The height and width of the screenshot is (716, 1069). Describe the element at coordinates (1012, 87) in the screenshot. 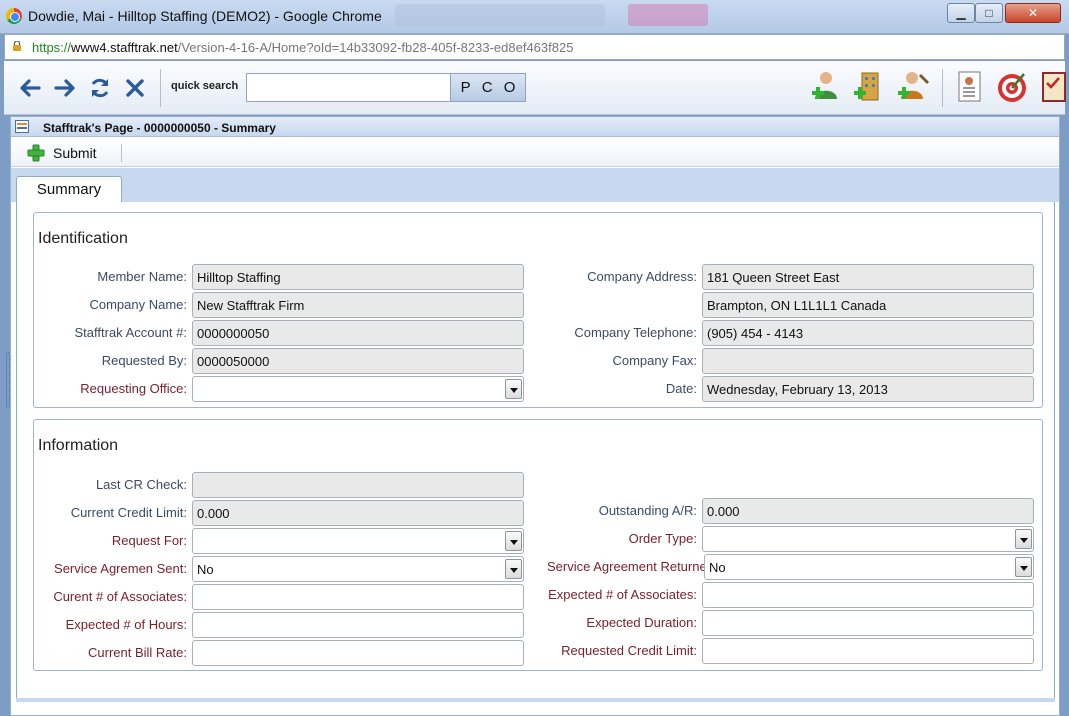

I see `target-icon` at that location.